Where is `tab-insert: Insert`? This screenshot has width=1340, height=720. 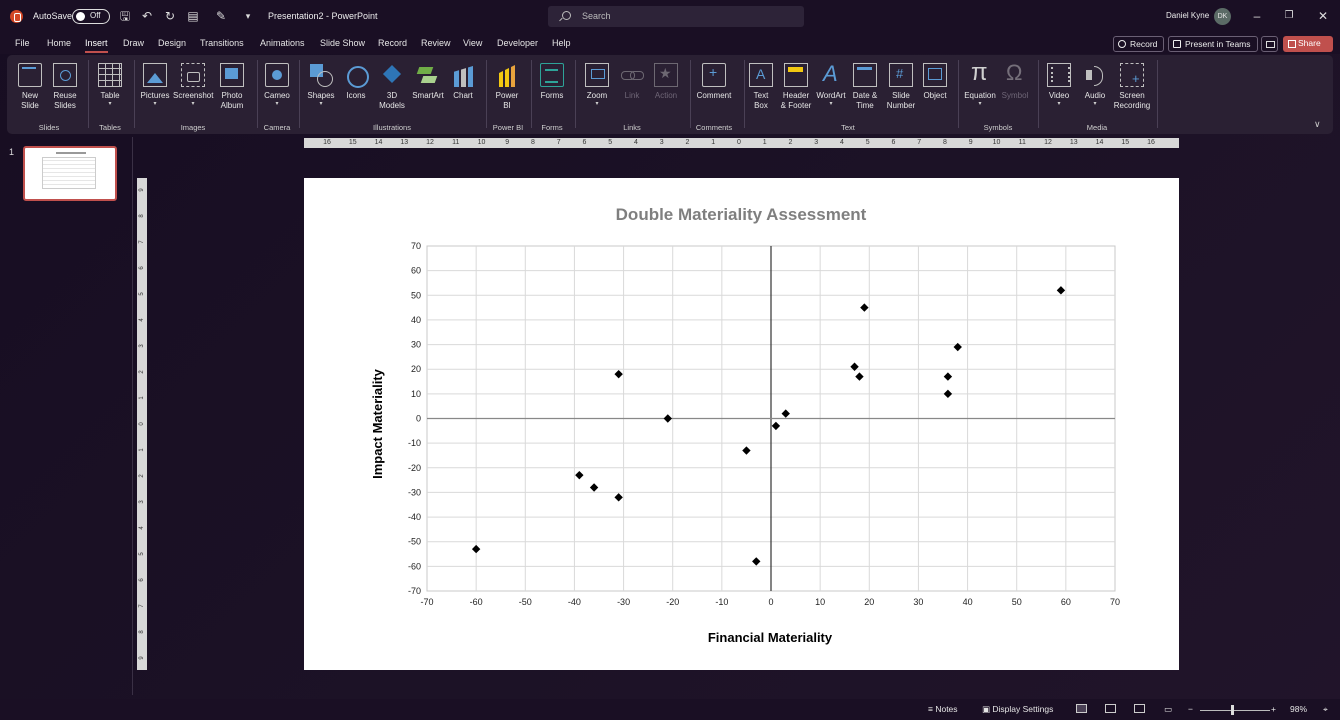 tab-insert: Insert is located at coordinates (96, 45).